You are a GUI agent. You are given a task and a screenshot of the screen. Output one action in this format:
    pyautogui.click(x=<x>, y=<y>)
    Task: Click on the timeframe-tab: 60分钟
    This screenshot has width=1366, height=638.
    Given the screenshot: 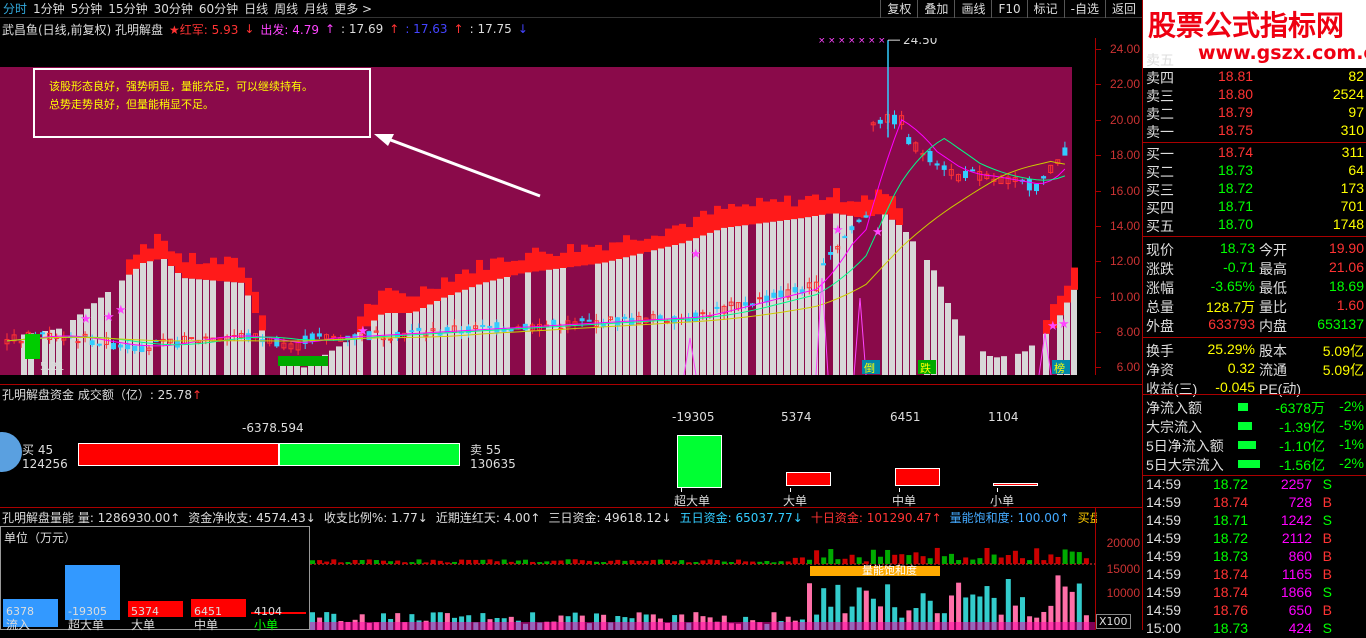 What is the action you would take?
    pyautogui.click(x=218, y=8)
    